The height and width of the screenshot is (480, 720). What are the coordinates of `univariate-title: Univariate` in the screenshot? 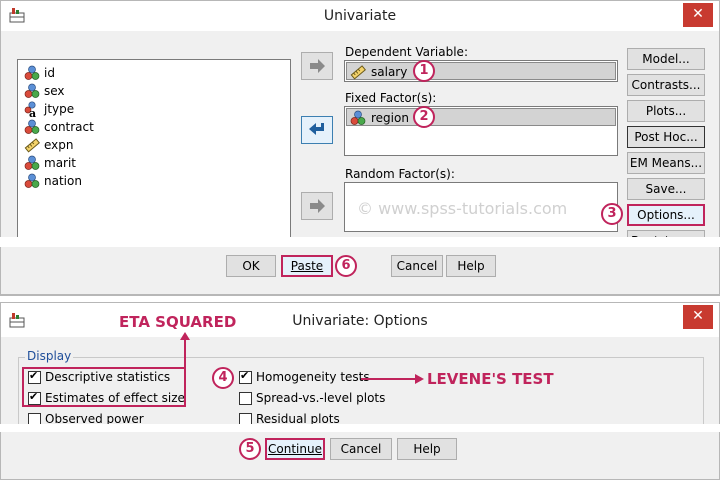 It's located at (360, 16).